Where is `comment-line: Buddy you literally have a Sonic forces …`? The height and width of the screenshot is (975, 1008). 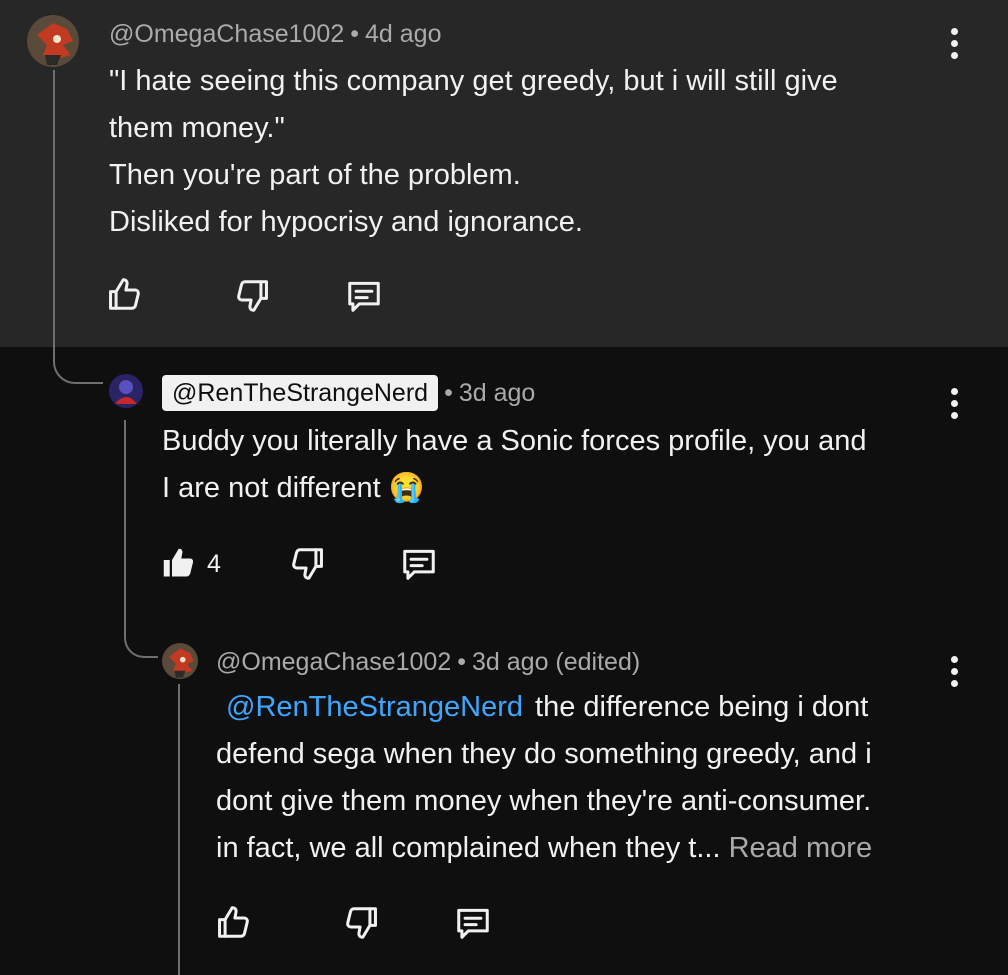
comment-line: Buddy you literally have a Sonic forces … is located at coordinates (514, 441).